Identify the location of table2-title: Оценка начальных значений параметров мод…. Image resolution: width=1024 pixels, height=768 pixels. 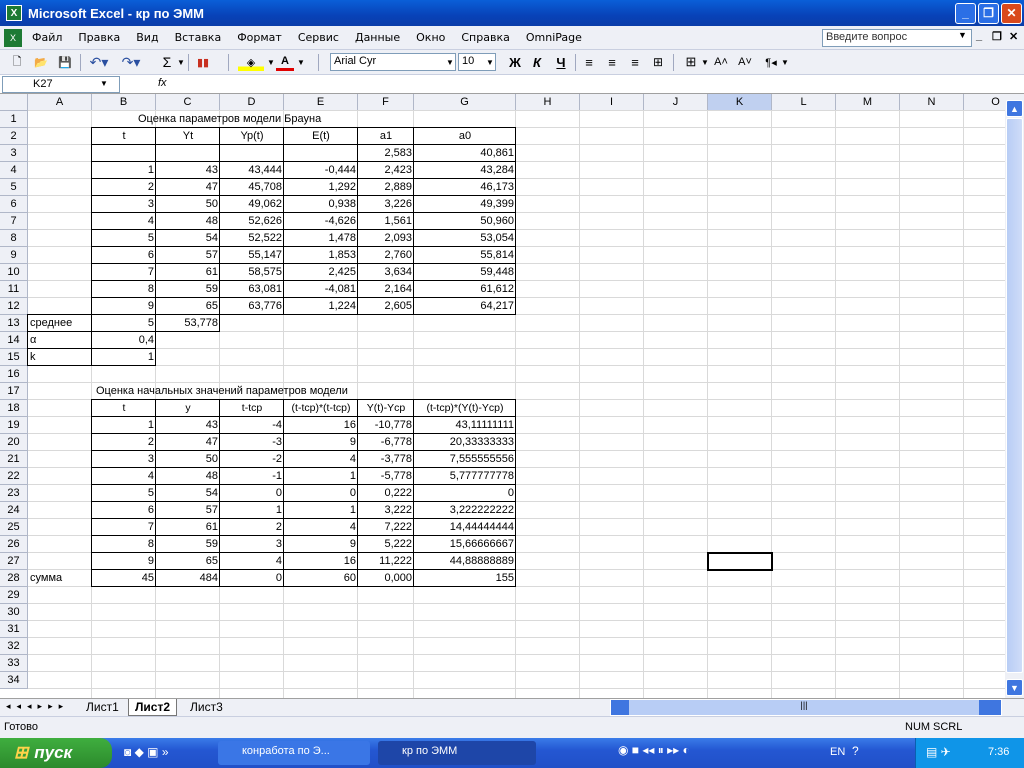
(254, 391).